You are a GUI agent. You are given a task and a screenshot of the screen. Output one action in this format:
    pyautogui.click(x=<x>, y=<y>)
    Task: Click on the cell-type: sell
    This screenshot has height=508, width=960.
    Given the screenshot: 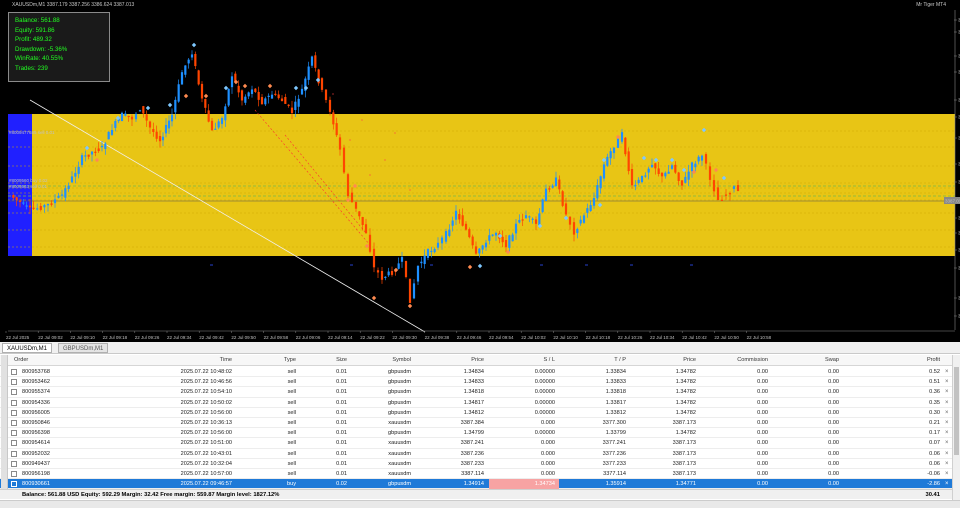 What is the action you would take?
    pyautogui.click(x=291, y=463)
    